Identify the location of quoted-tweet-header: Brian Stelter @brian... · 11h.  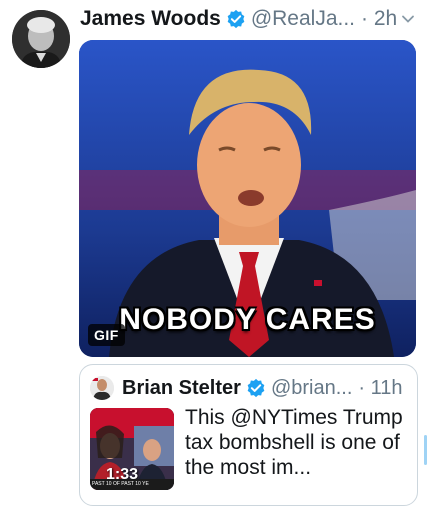
(249, 388).